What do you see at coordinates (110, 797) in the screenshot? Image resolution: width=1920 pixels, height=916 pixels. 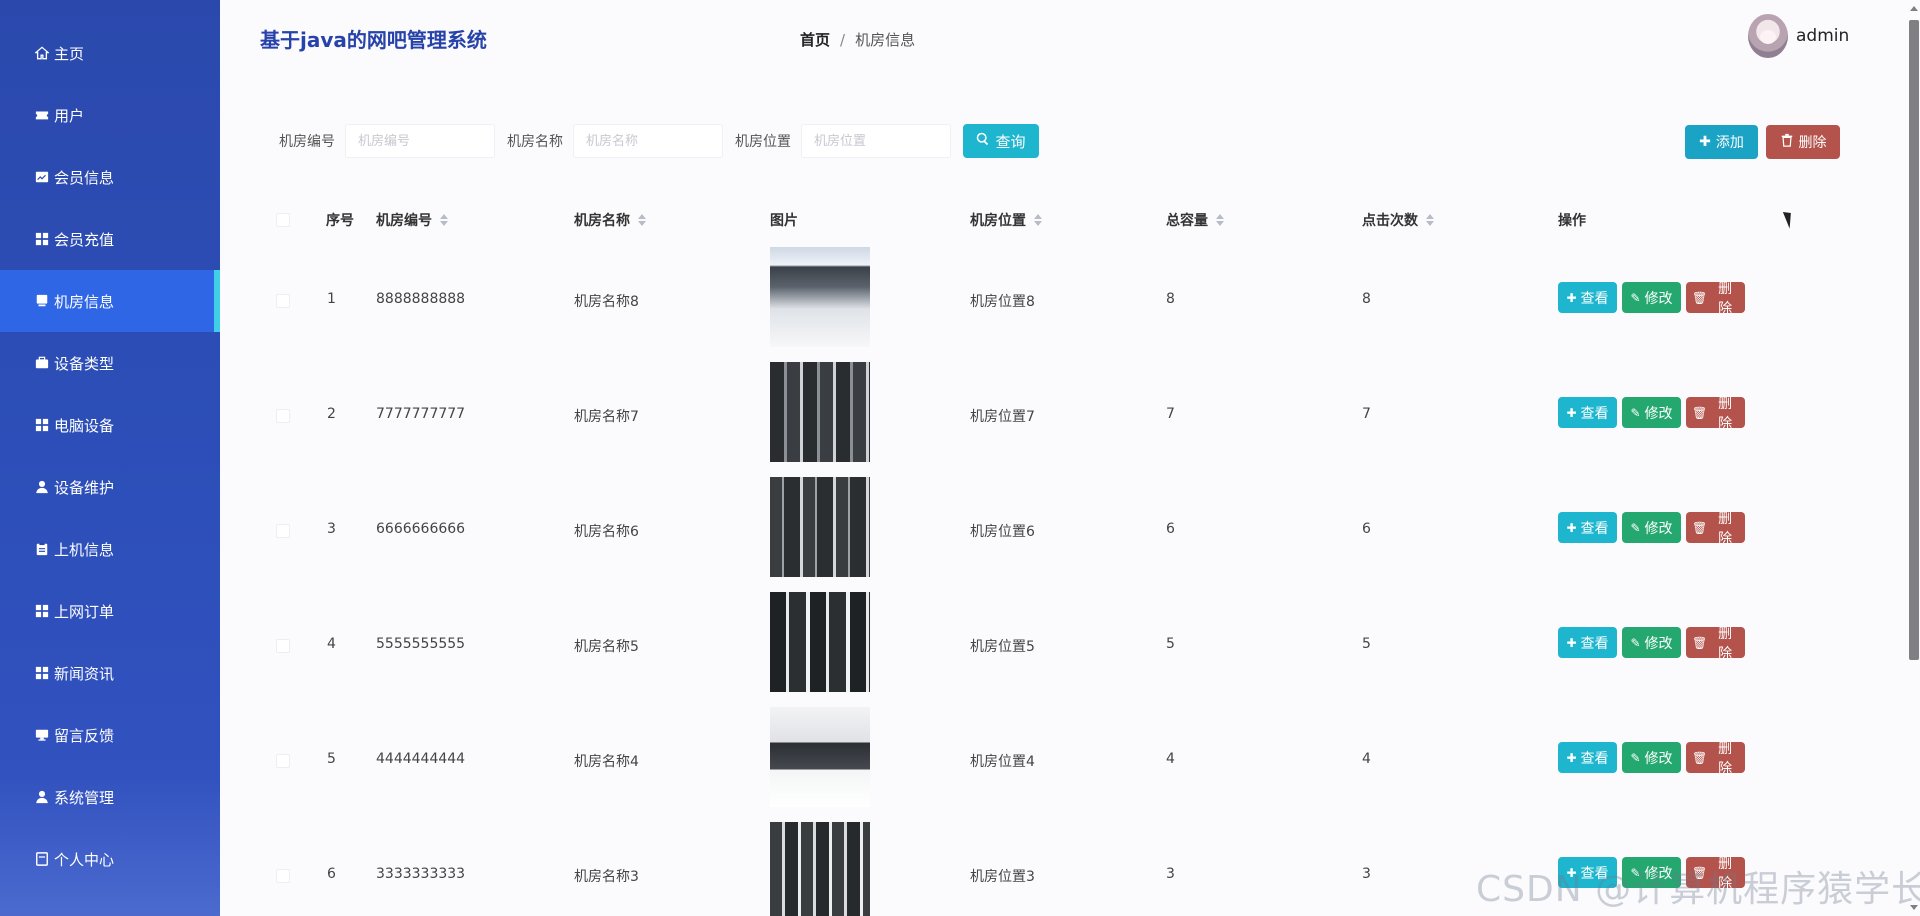 I see `sidebar-item-12: 系统管理` at bounding box center [110, 797].